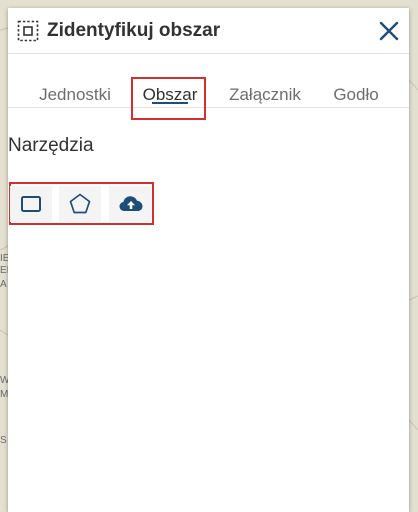  Describe the element at coordinates (170, 80) in the screenshot. I see `tab-obszar: Obszar` at that location.